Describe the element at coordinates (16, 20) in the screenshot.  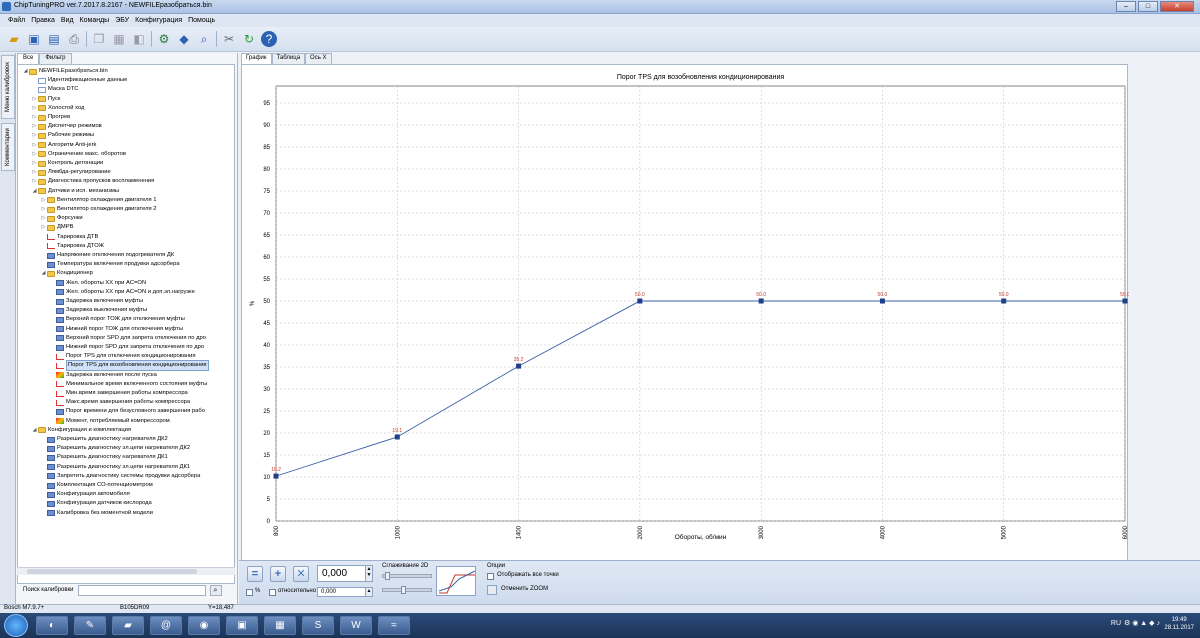
I see `menu-file: Файл` at that location.